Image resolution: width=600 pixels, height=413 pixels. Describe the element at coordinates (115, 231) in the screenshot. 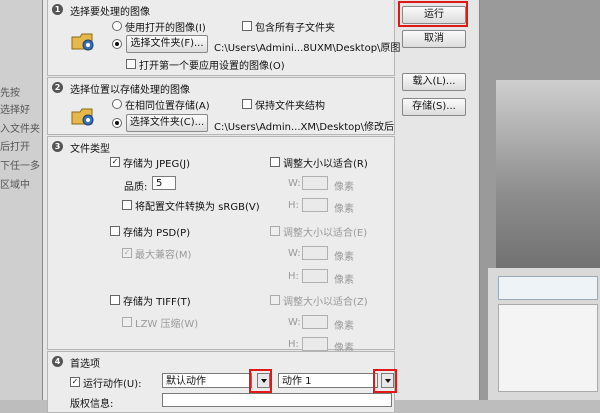

I see `save-as-psd-checkbox` at that location.